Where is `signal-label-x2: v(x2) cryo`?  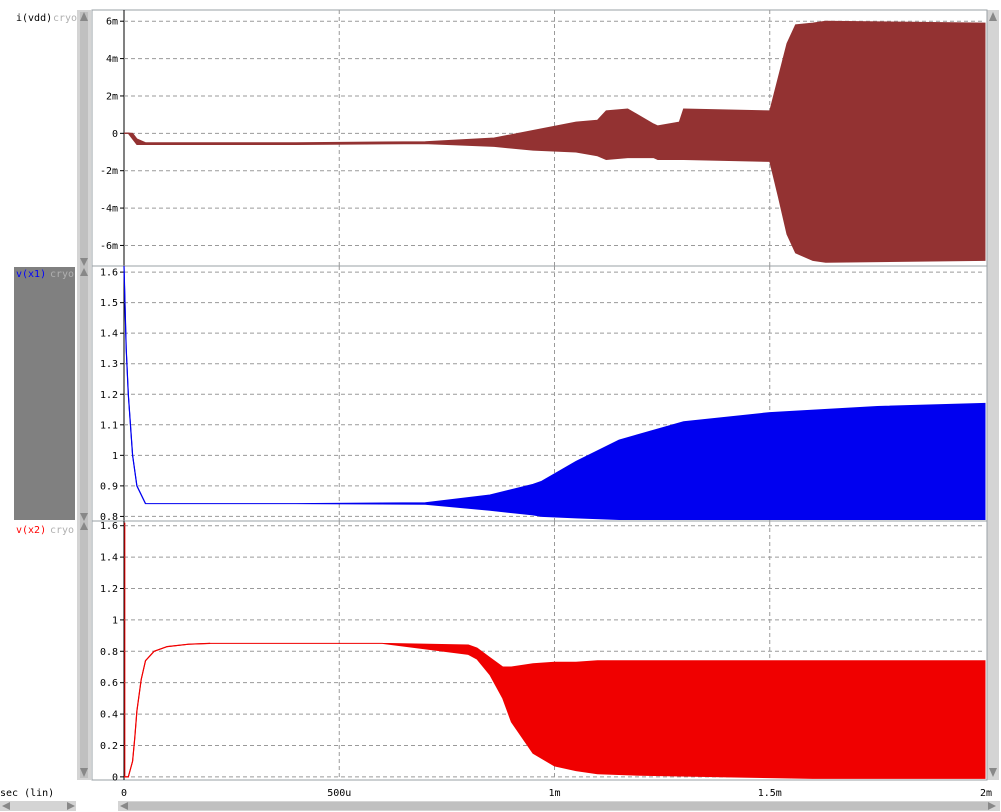
signal-label-x2: v(x2) cryo is located at coordinates (45, 530).